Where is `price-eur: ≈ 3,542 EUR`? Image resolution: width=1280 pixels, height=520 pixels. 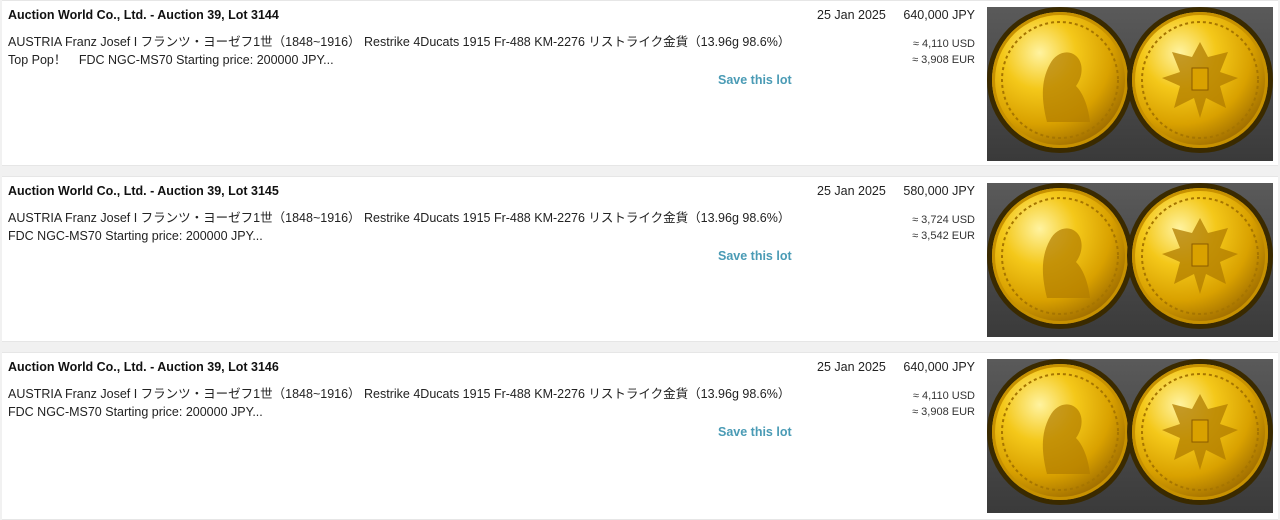
price-eur: ≈ 3,542 EUR is located at coordinates (943, 236).